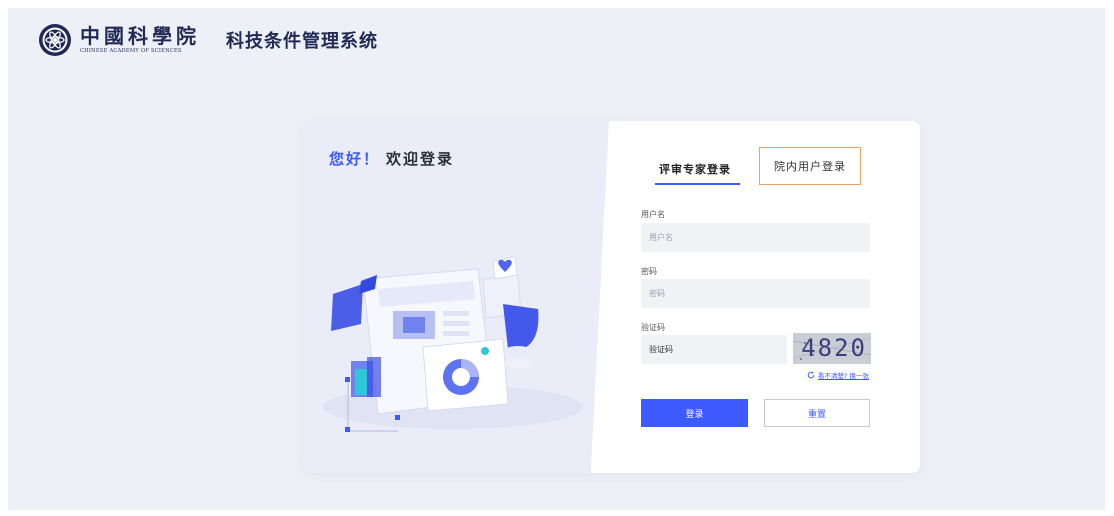  Describe the element at coordinates (649, 271) in the screenshot. I see `password-label: 密码` at that location.